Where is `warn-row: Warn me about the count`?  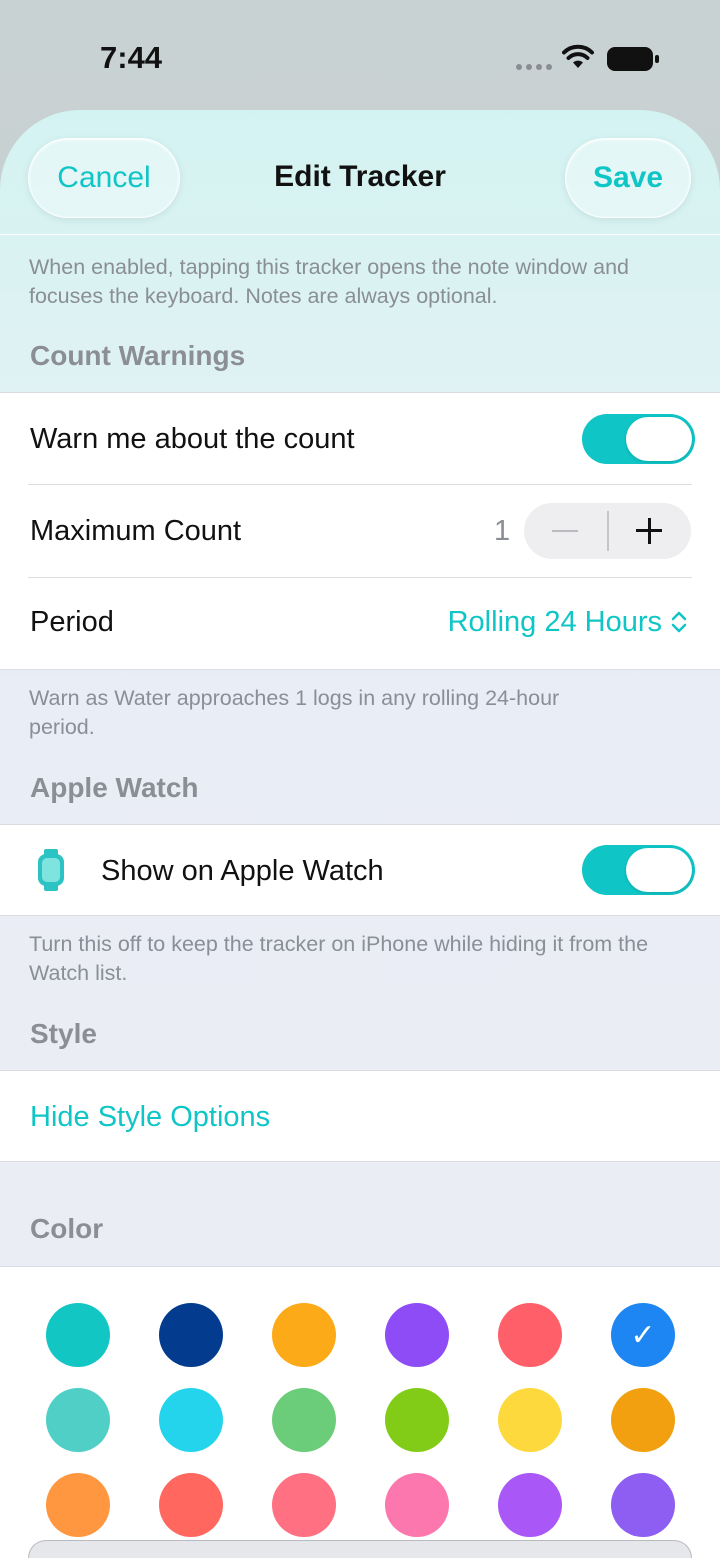
warn-row: Warn me about the count is located at coordinates (360, 439).